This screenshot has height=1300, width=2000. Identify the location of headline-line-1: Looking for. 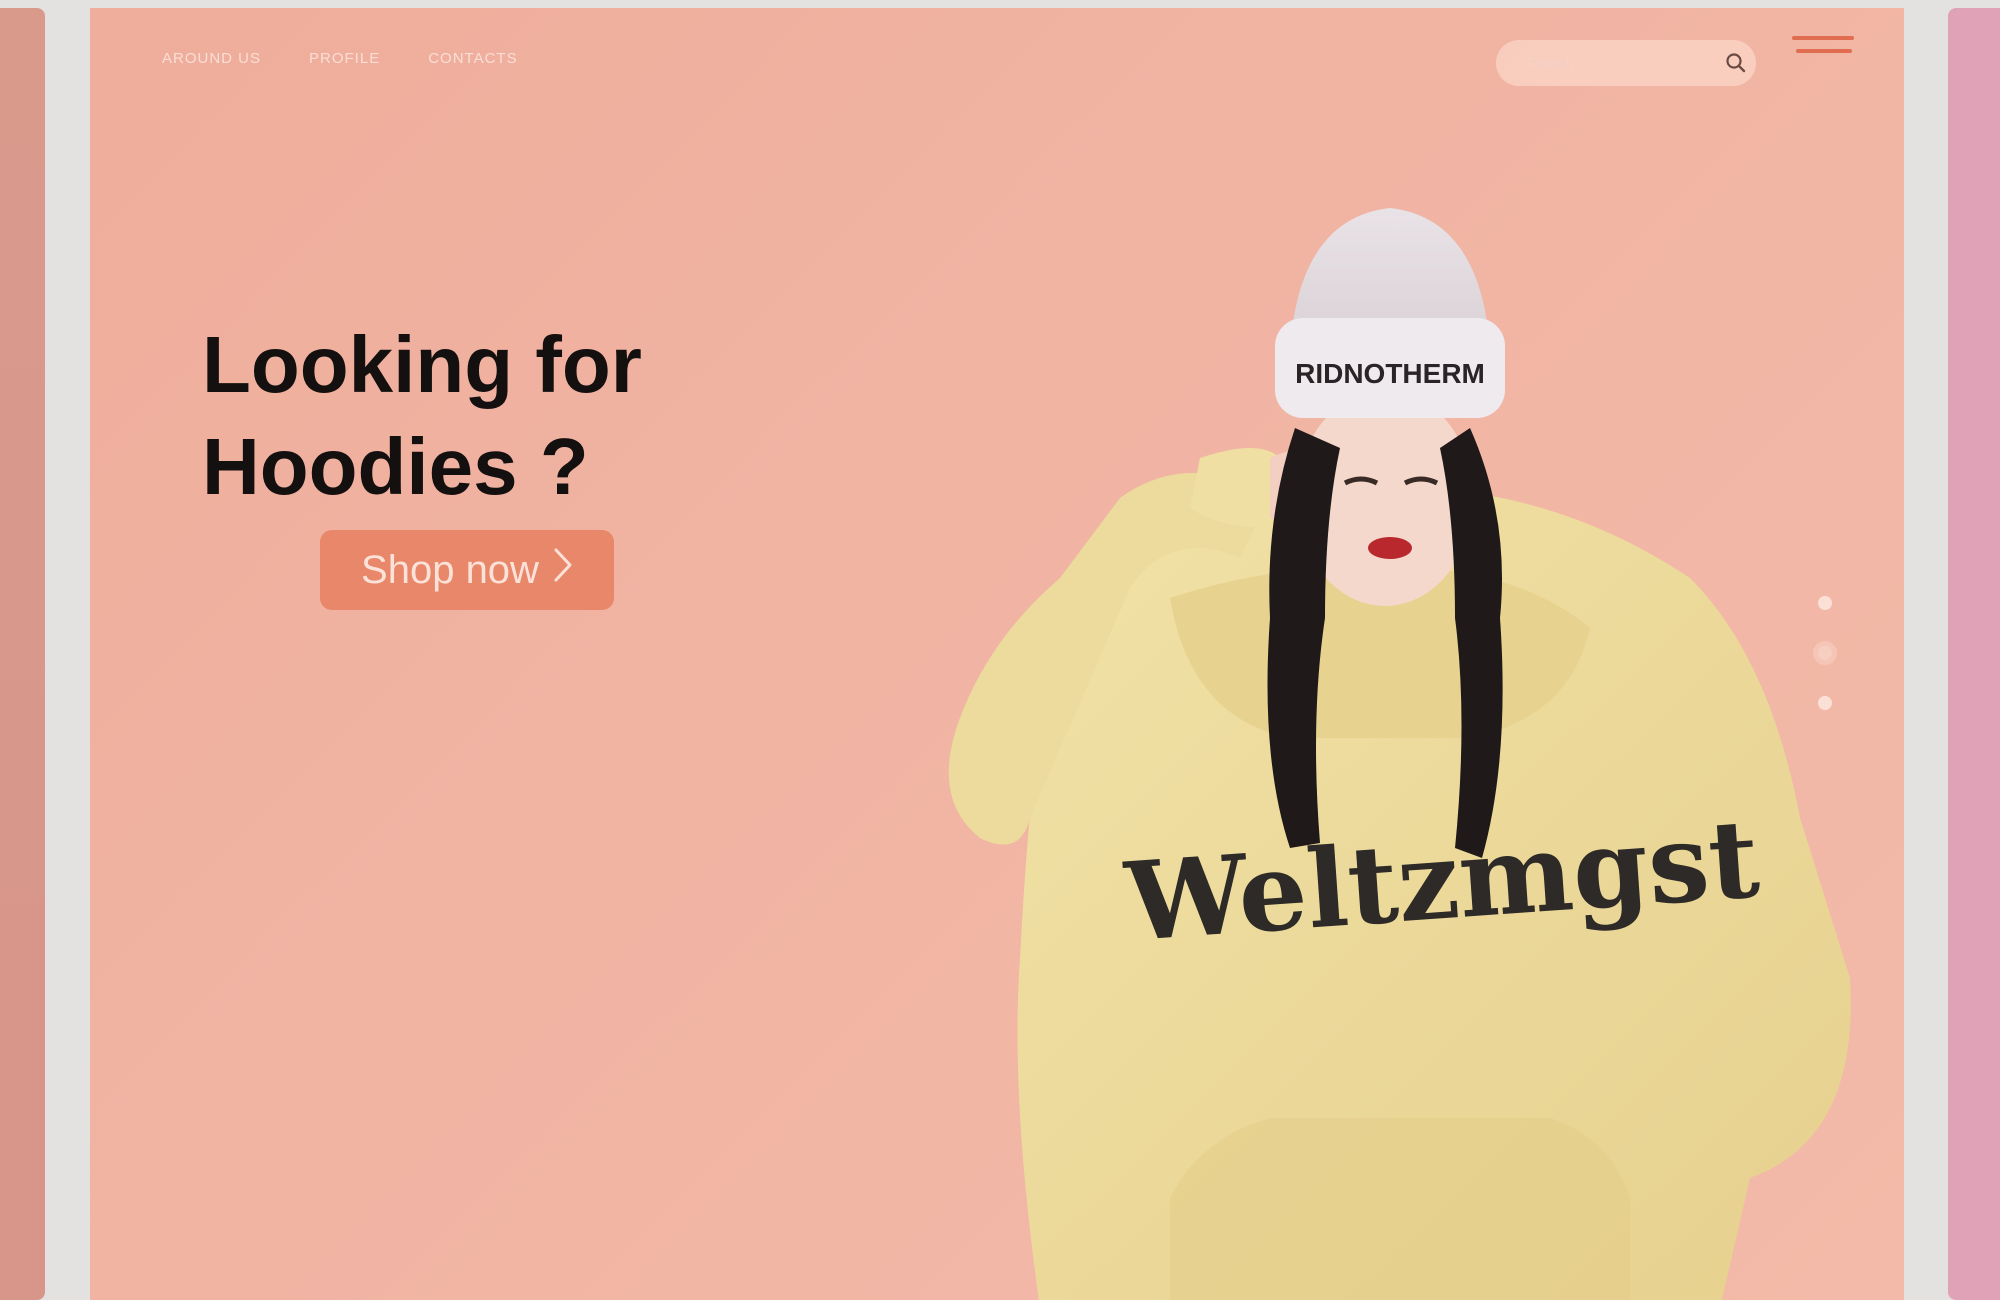
(422, 364).